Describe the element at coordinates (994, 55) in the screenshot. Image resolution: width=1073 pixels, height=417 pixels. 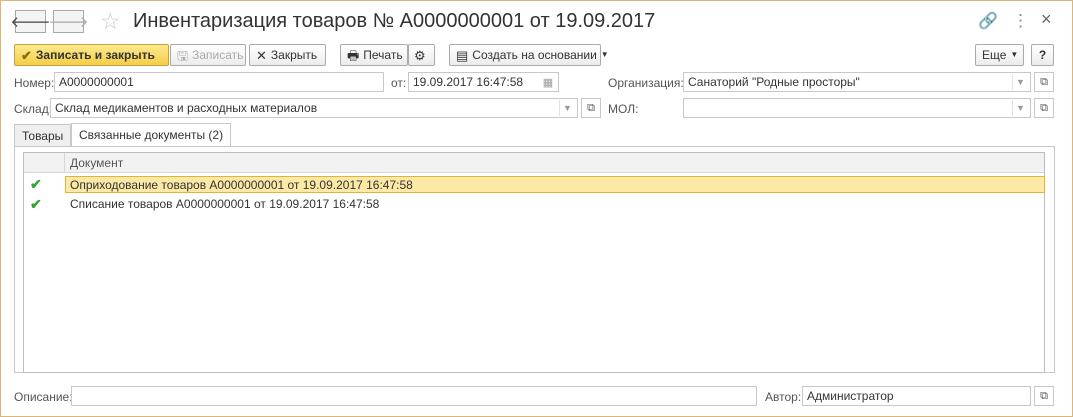
I see `more-label: Еще` at that location.